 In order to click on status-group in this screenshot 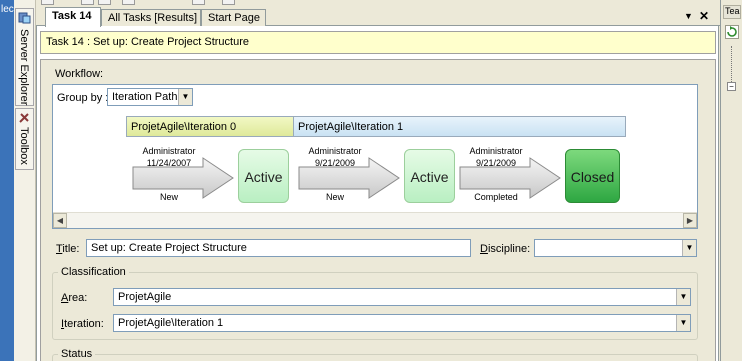, I will do `click(375, 357)`.